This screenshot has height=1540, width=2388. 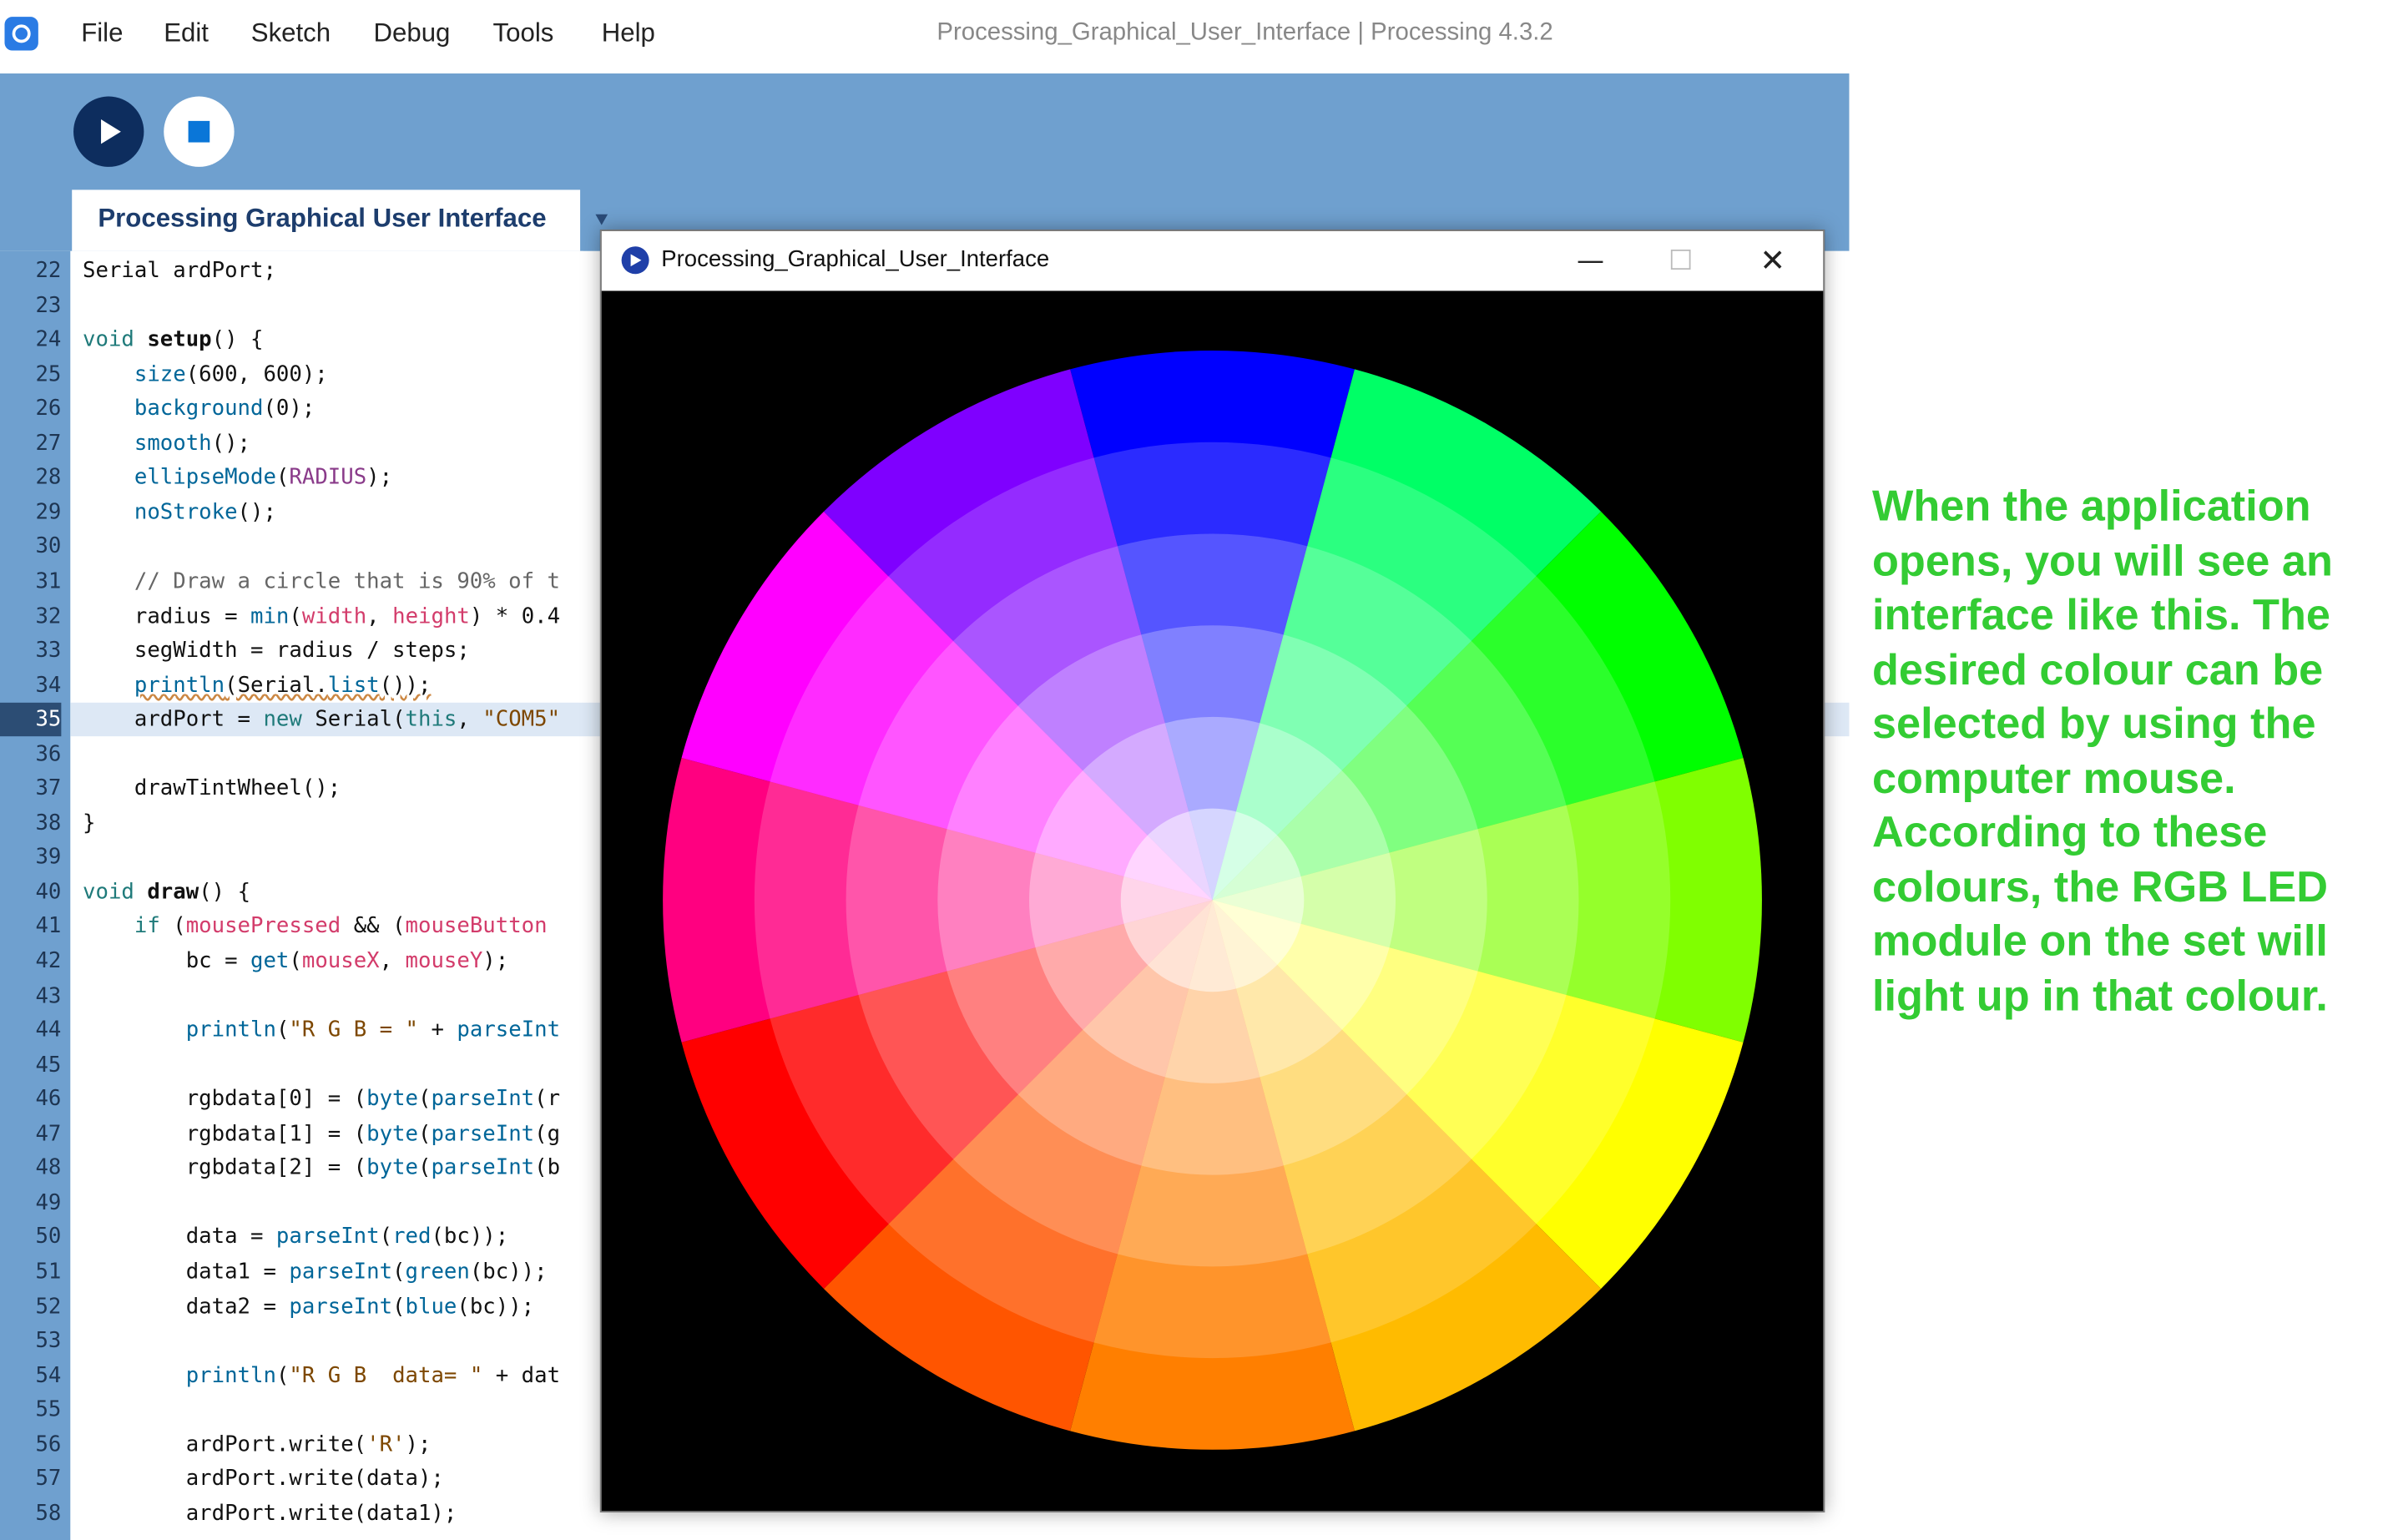 I want to click on line-number: 37, so click(x=48, y=788).